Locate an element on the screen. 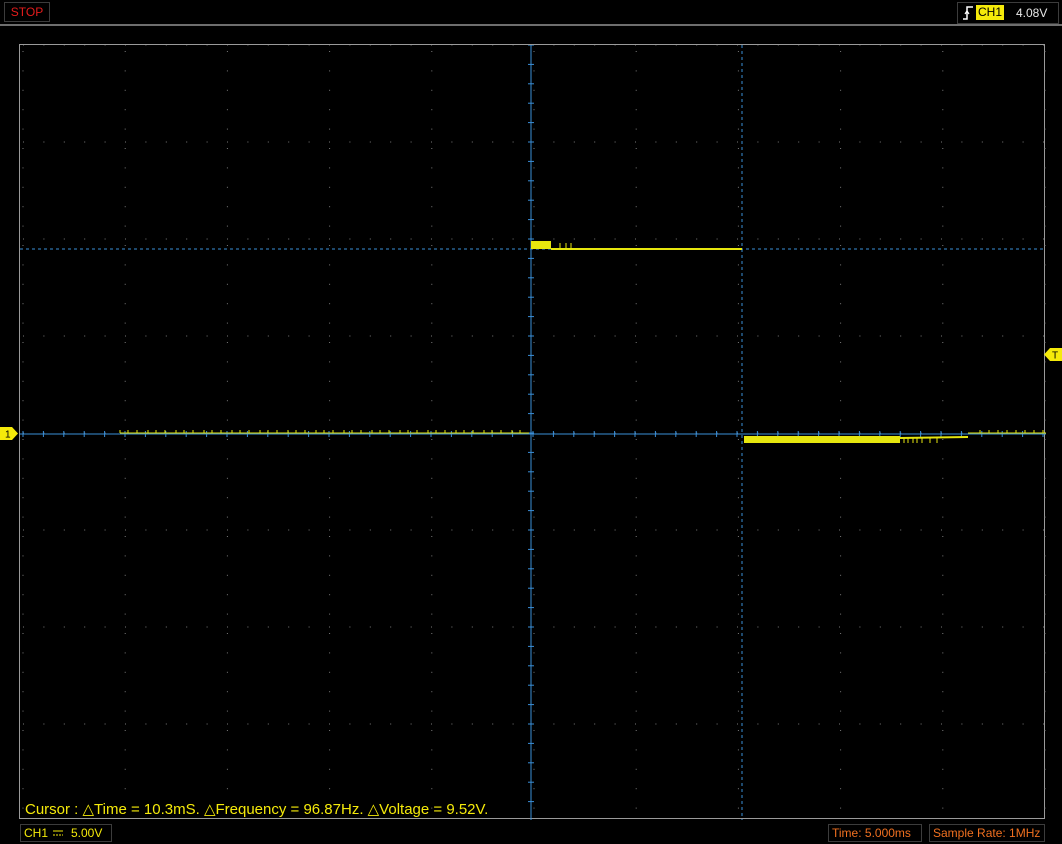 The width and height of the screenshot is (1062, 844). ch1-volts-per-div: 5.00V is located at coordinates (87, 833).